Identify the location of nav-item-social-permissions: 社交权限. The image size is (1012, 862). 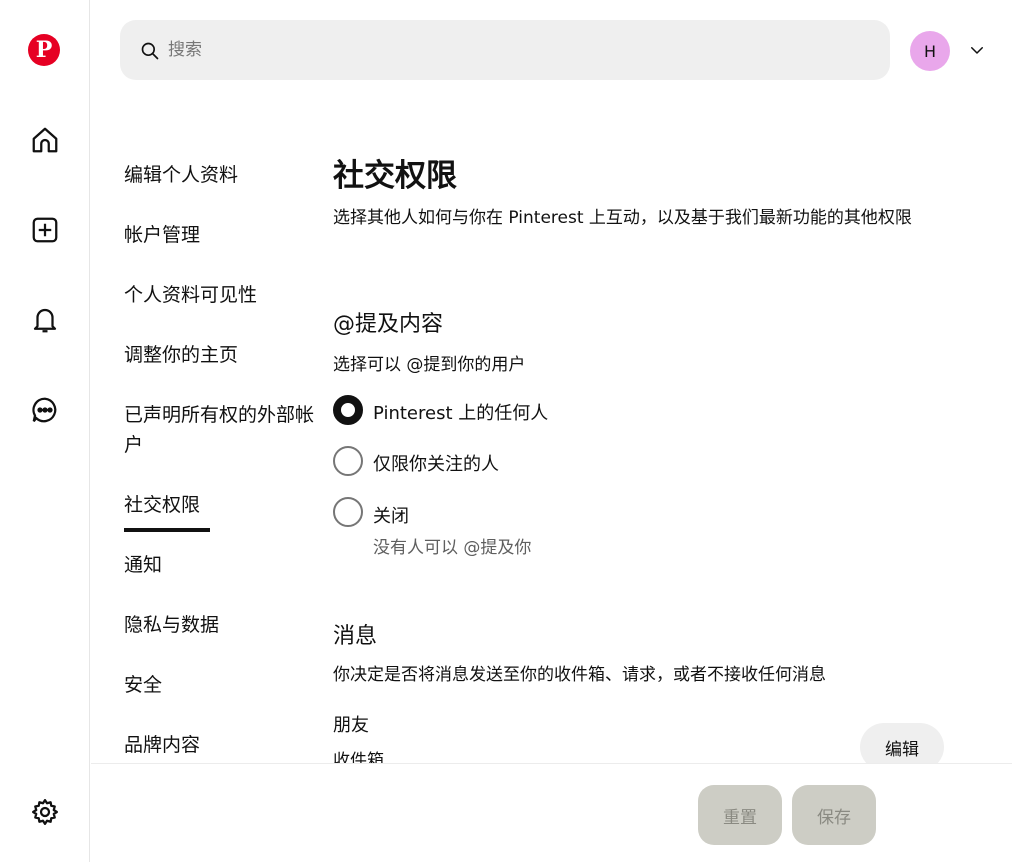
(162, 505).